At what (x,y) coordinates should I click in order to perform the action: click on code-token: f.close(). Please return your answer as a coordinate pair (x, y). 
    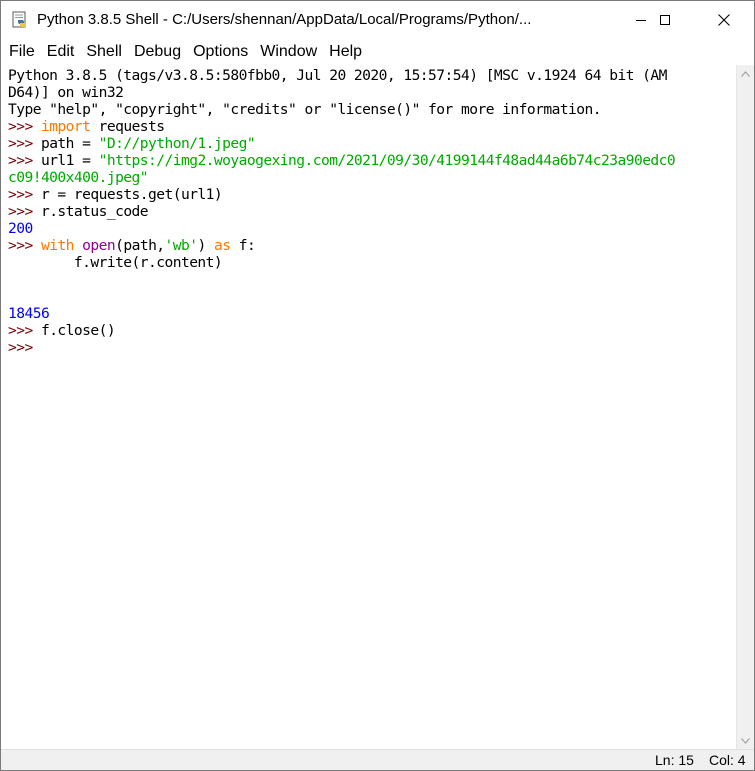
    Looking at the image, I should click on (74, 330).